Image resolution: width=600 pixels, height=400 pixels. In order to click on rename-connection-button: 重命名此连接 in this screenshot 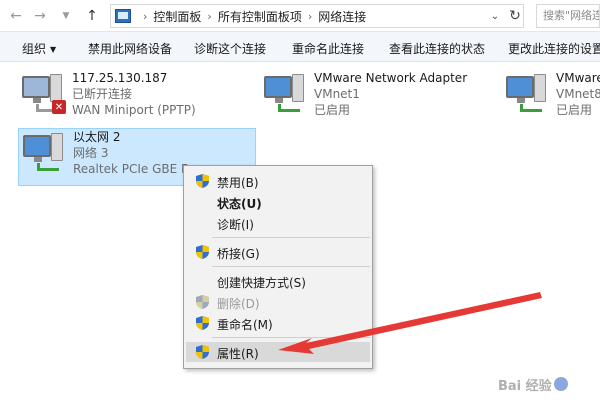, I will do `click(328, 48)`.